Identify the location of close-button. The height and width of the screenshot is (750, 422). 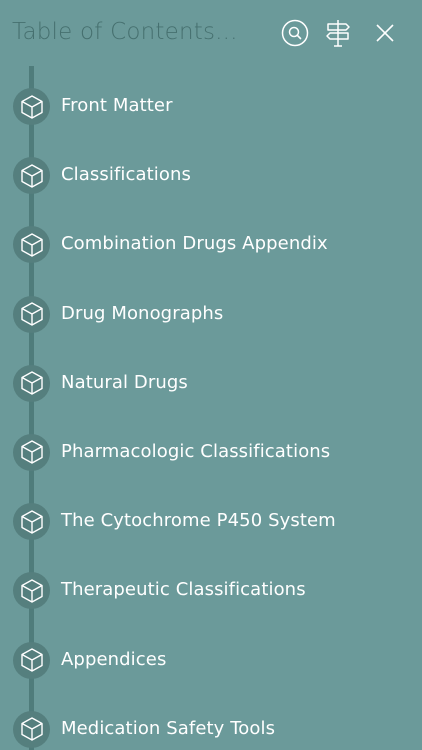
(385, 33).